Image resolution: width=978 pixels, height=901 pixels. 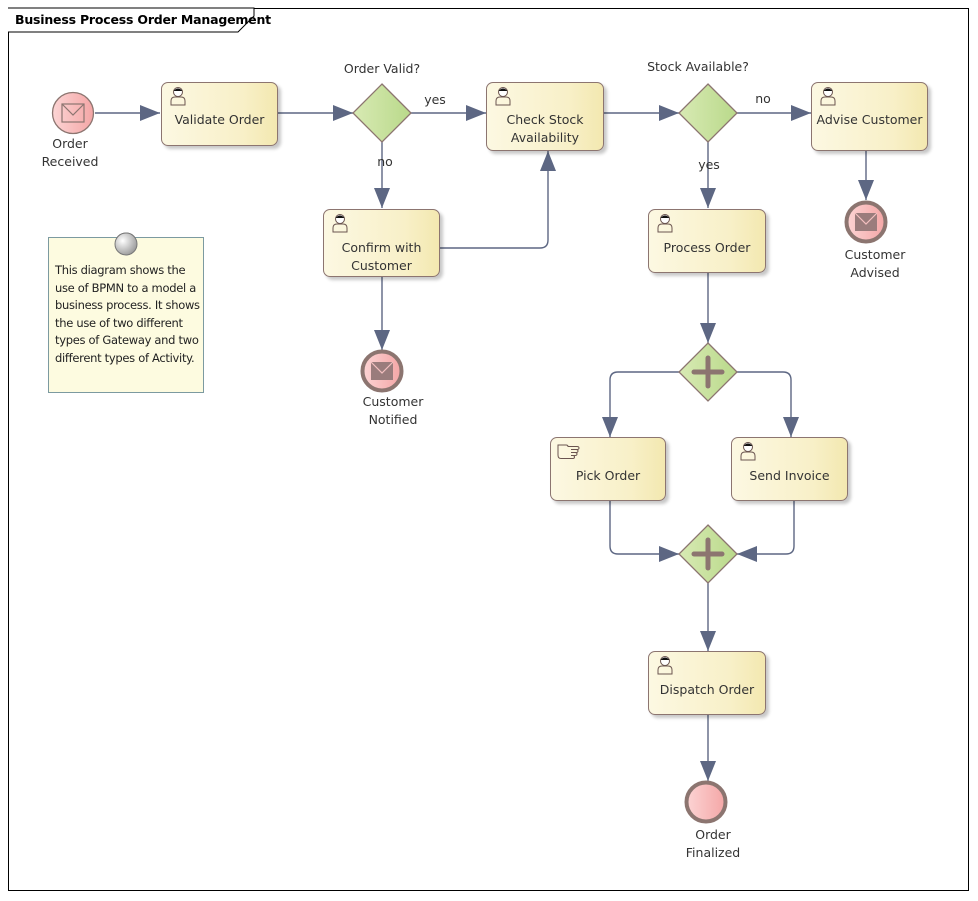 I want to click on note-line: This diagram shows the, so click(x=120, y=270).